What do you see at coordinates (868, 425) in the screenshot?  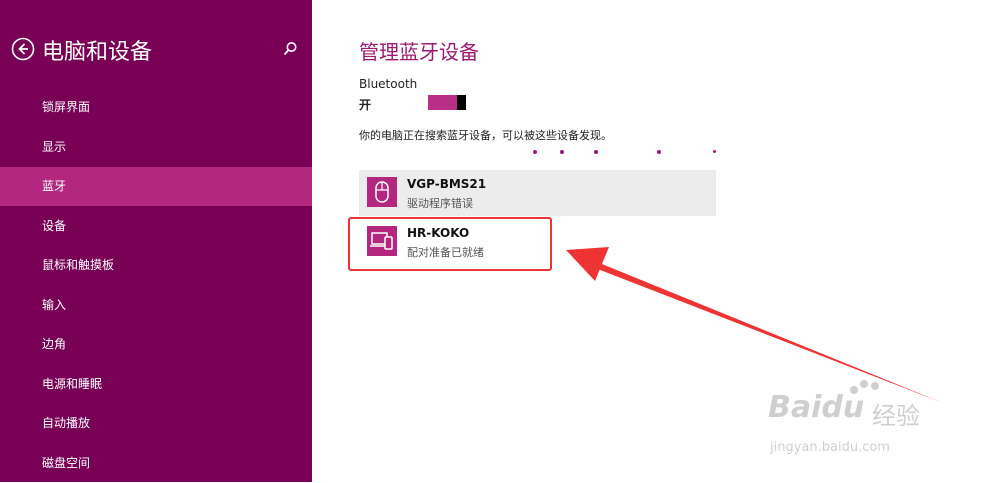 I see `watermark: Baidu 经验 jingyan.baidu.com` at bounding box center [868, 425].